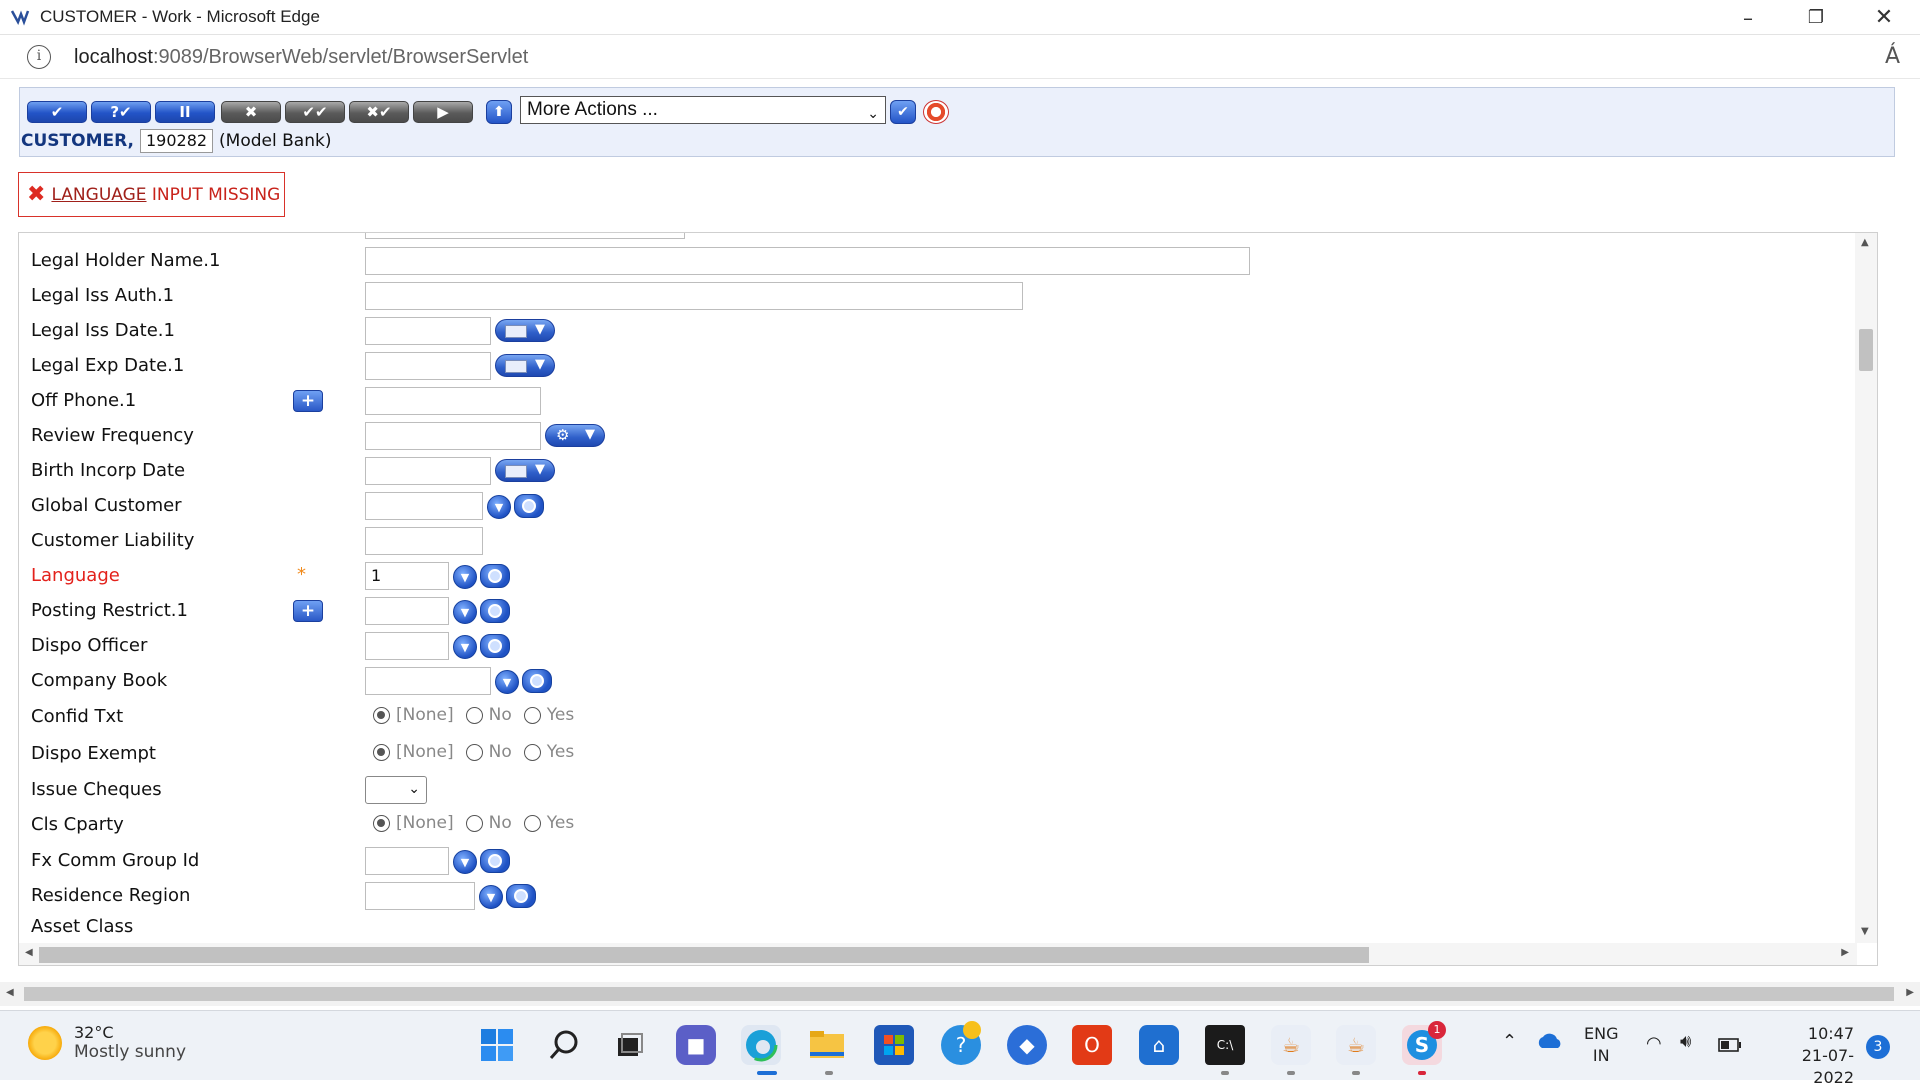 This screenshot has width=1920, height=1089. I want to click on customer-liability-input, so click(424, 541).